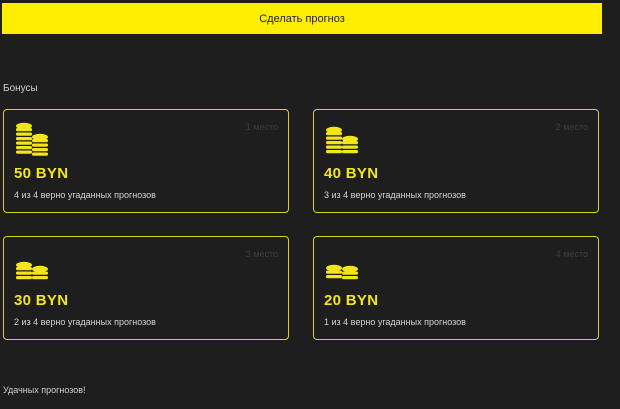 The image size is (620, 409). I want to click on bonuses-heading: Бонусы, so click(20, 88).